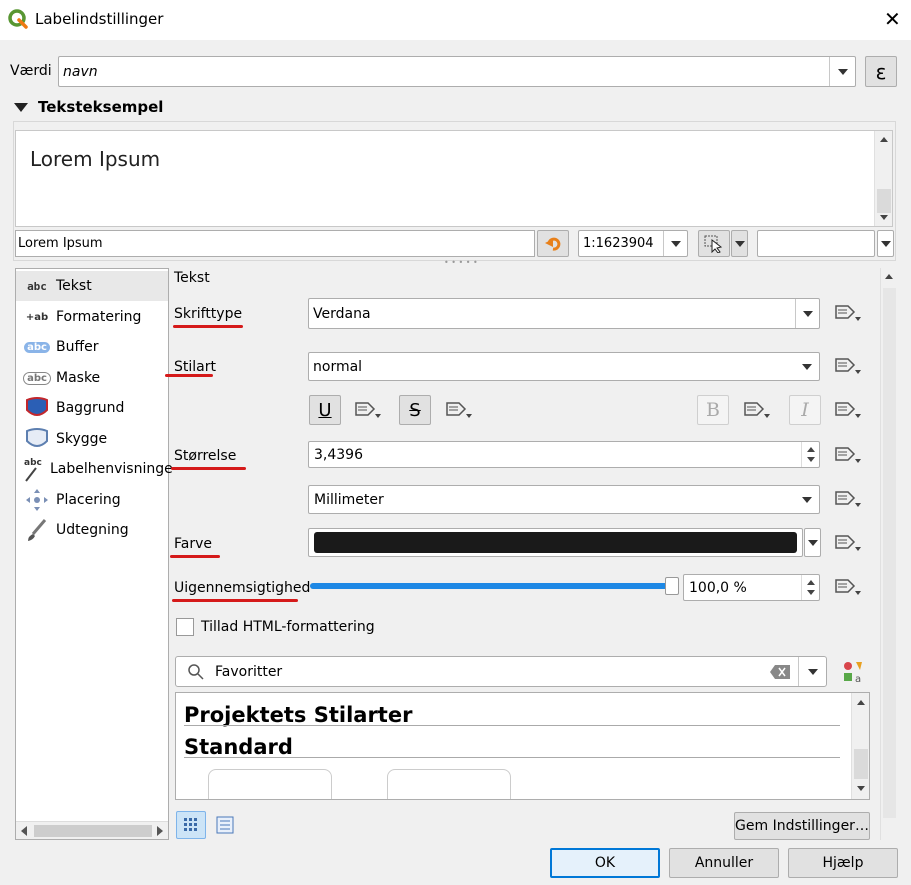 The width and height of the screenshot is (911, 885). Describe the element at coordinates (564, 454) in the screenshot. I see `size-spinbox: 3,4396` at that location.